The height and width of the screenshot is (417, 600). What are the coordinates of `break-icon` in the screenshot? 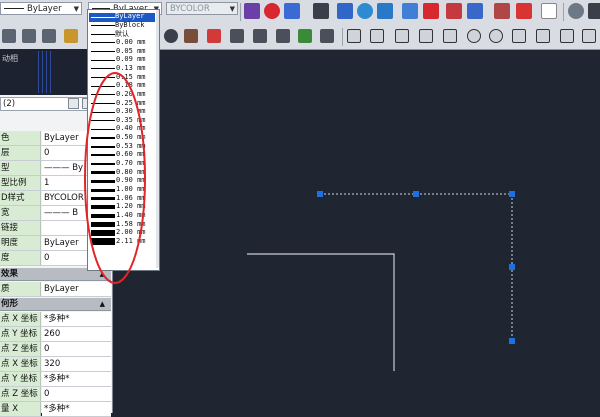 It's located at (283, 36).